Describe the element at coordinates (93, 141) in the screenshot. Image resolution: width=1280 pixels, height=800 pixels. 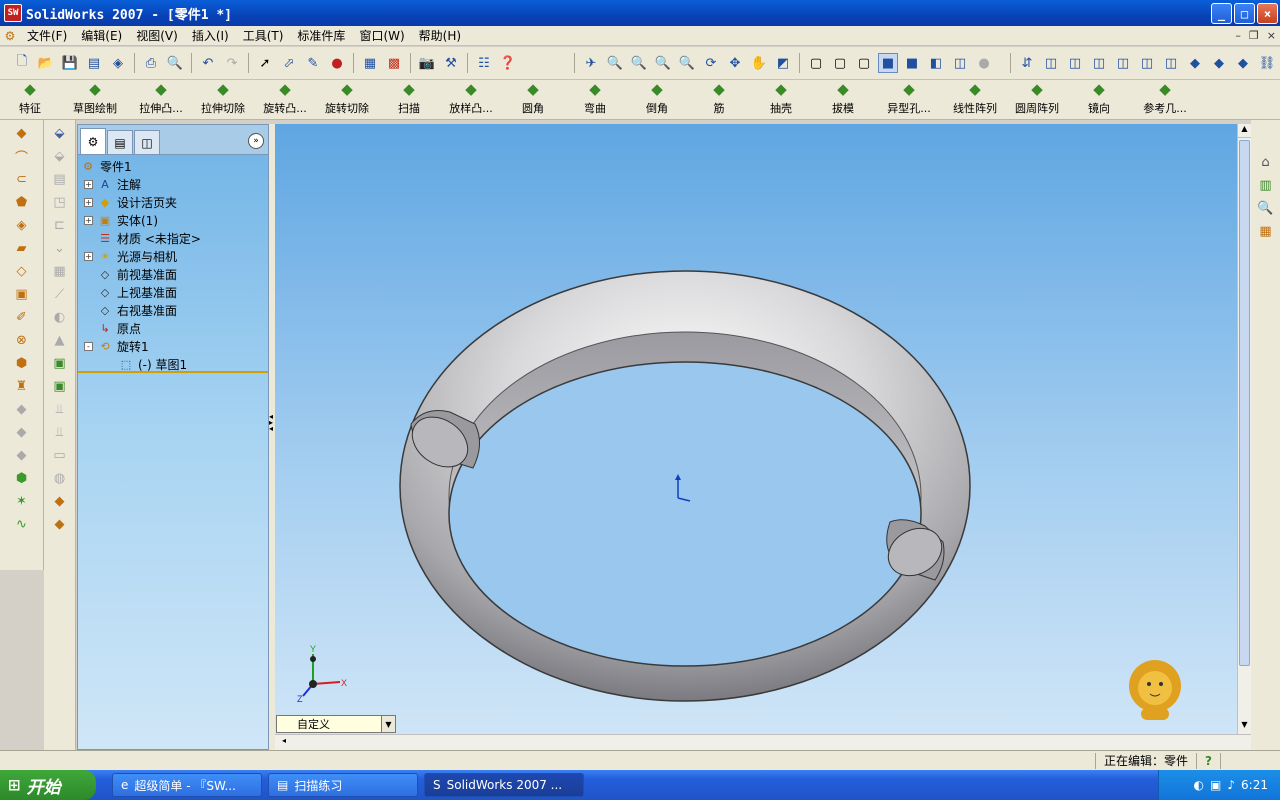
I see `feature-manager-tab: ⚙` at that location.